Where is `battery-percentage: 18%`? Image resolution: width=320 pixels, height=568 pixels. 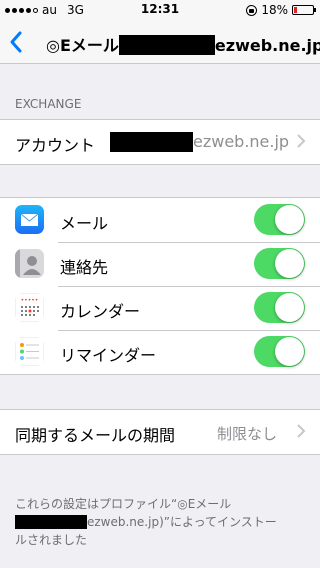
battery-percentage: 18% is located at coordinates (274, 10).